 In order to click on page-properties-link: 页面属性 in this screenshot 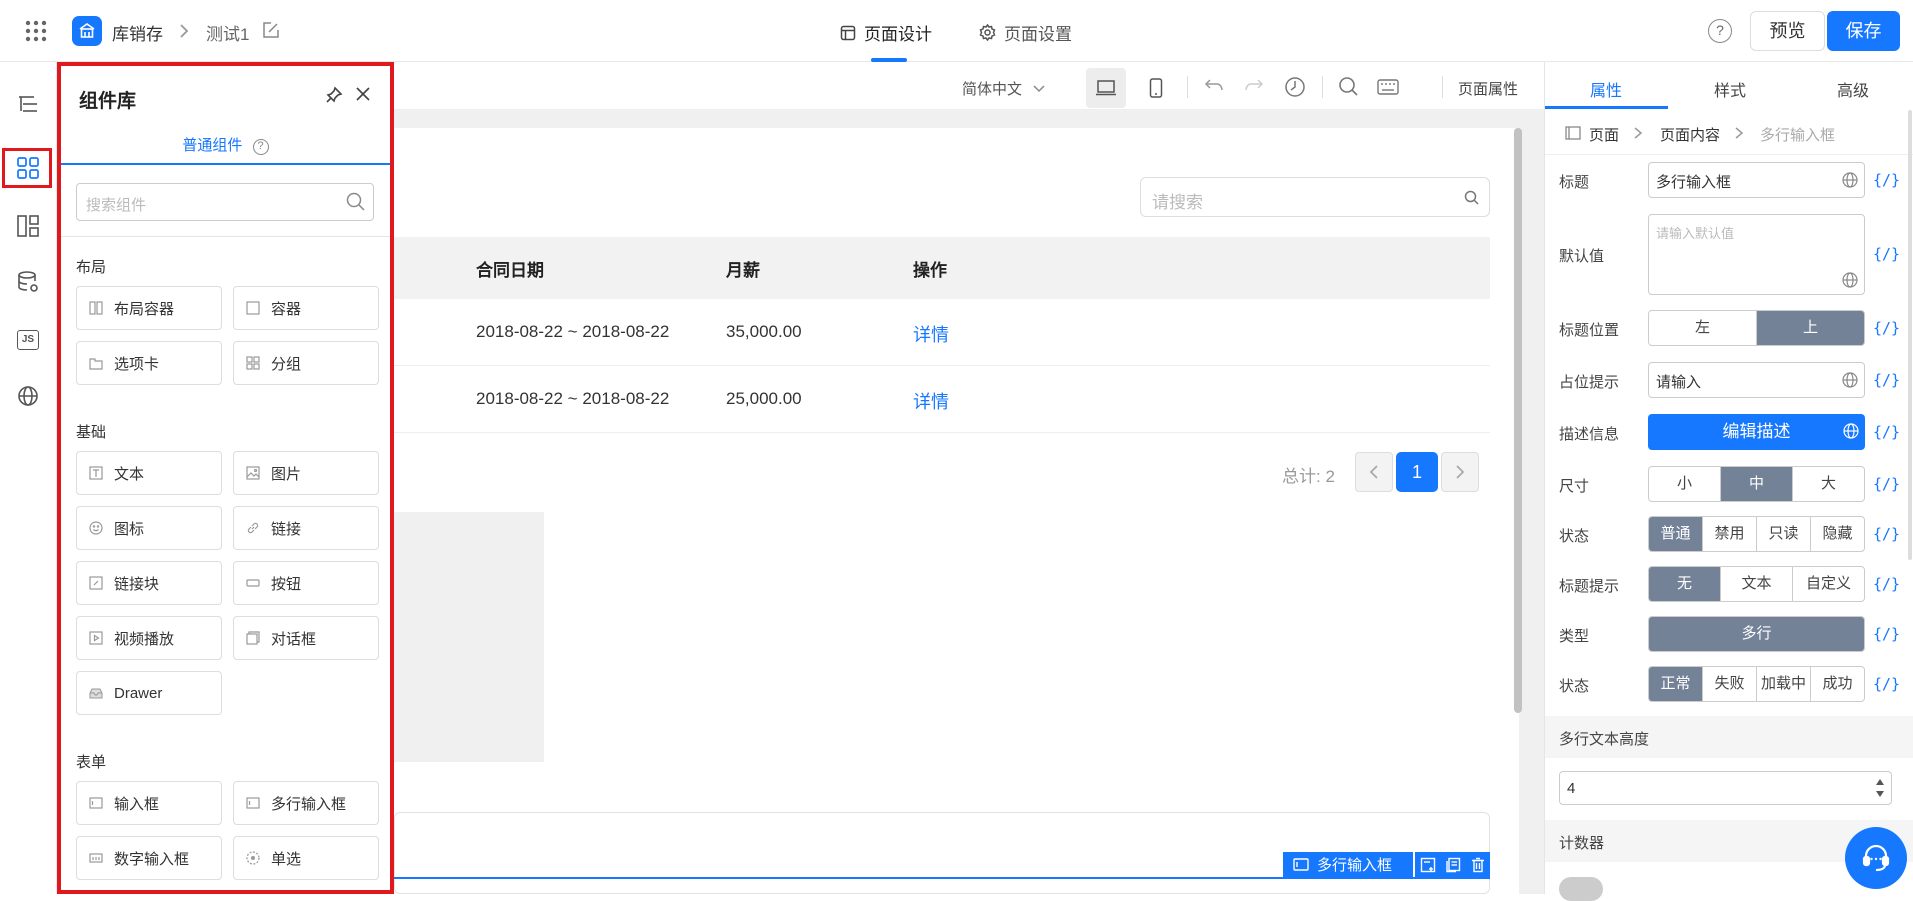, I will do `click(1488, 88)`.